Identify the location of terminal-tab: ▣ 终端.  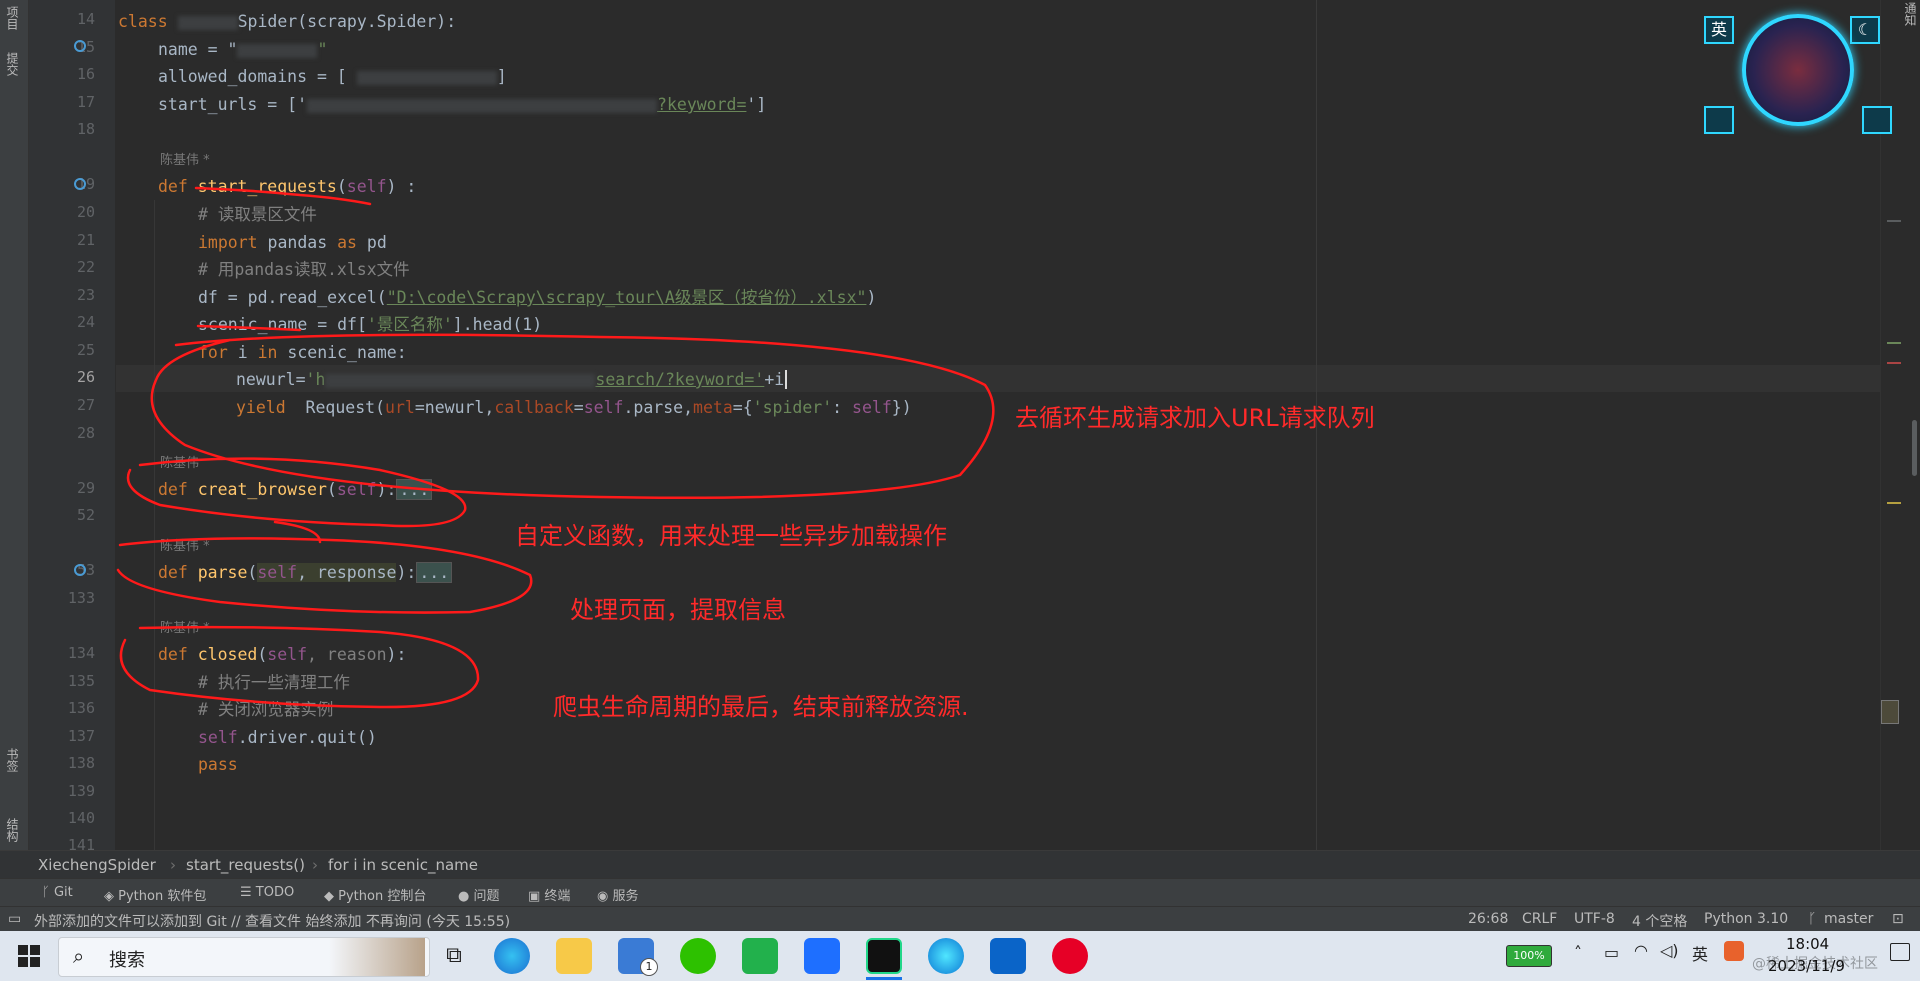
(549, 894).